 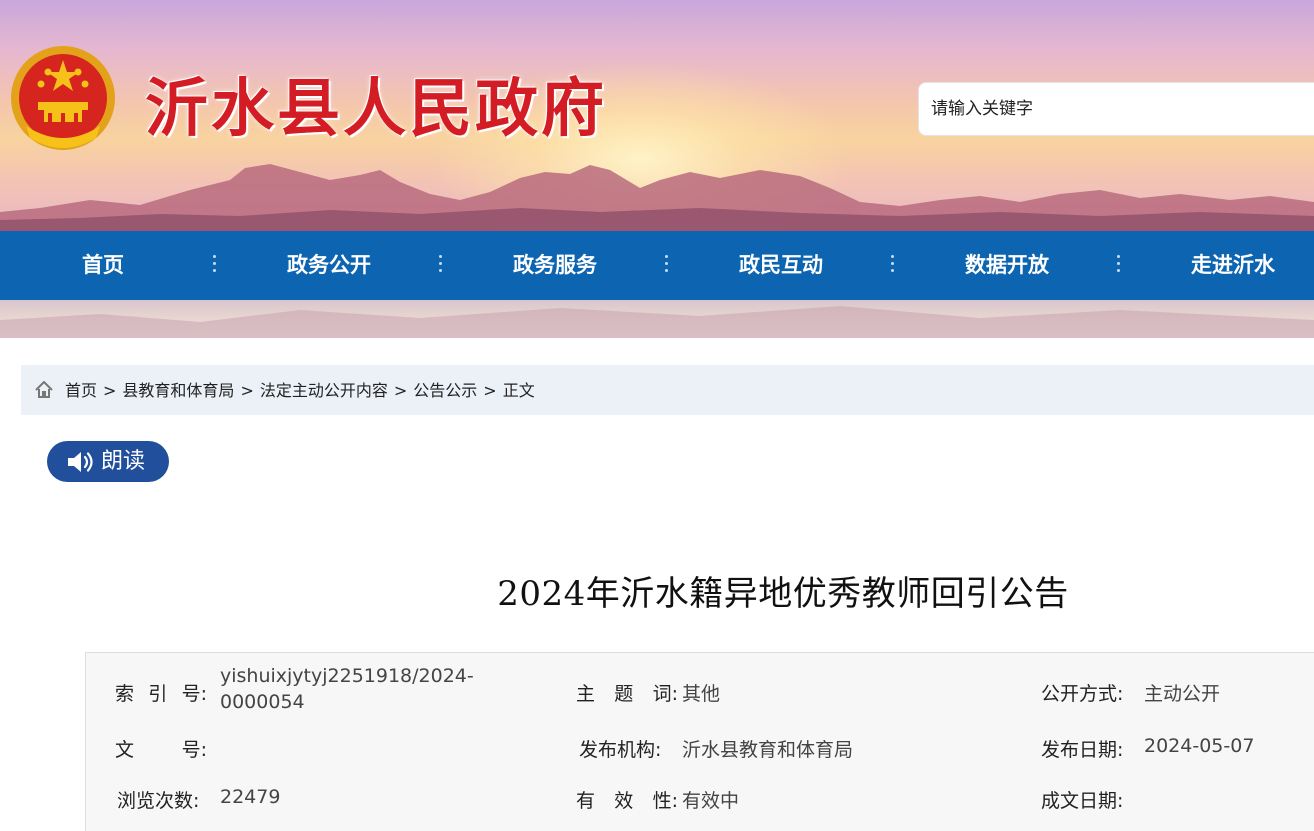 I want to click on meta-index-label: 索引号:, so click(x=161, y=694).